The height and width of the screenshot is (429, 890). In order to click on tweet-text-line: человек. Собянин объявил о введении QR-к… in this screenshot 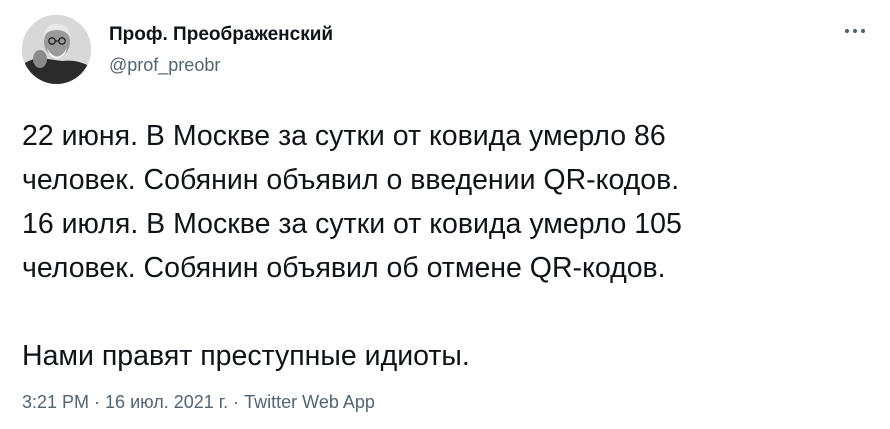, I will do `click(351, 180)`.